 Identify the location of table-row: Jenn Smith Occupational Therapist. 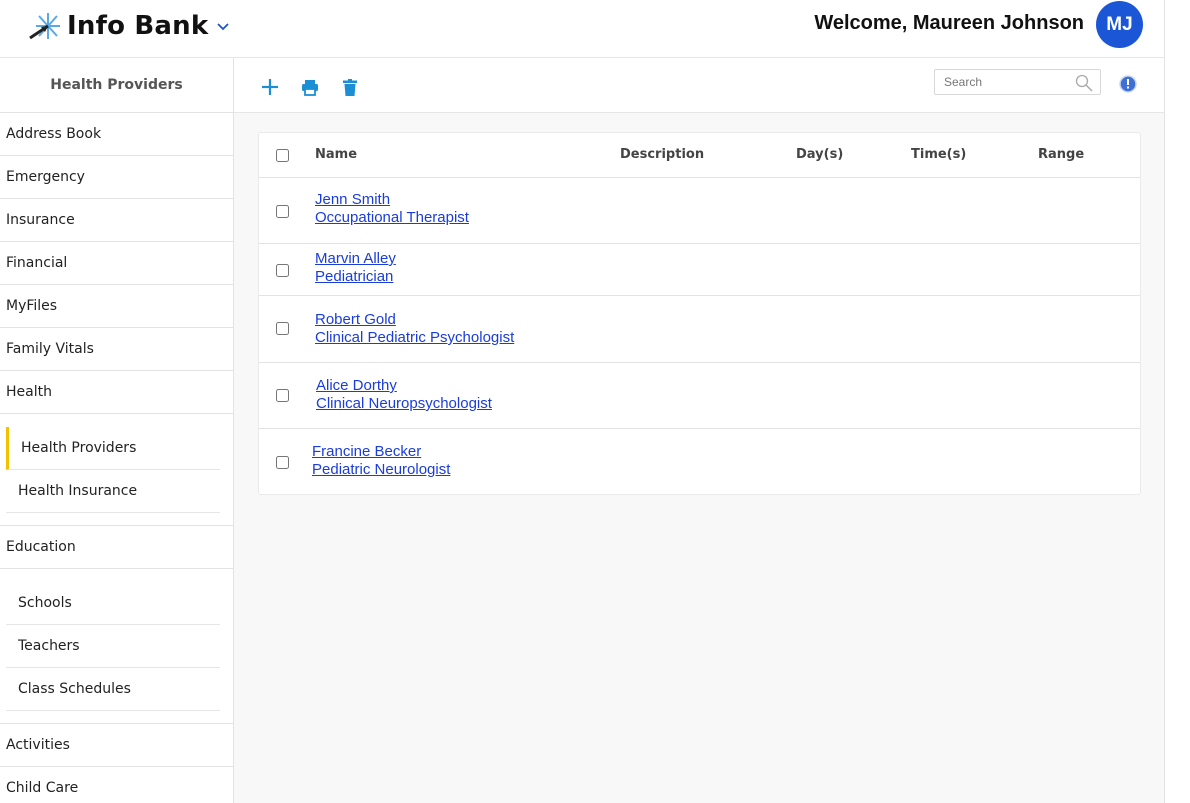
(699, 211).